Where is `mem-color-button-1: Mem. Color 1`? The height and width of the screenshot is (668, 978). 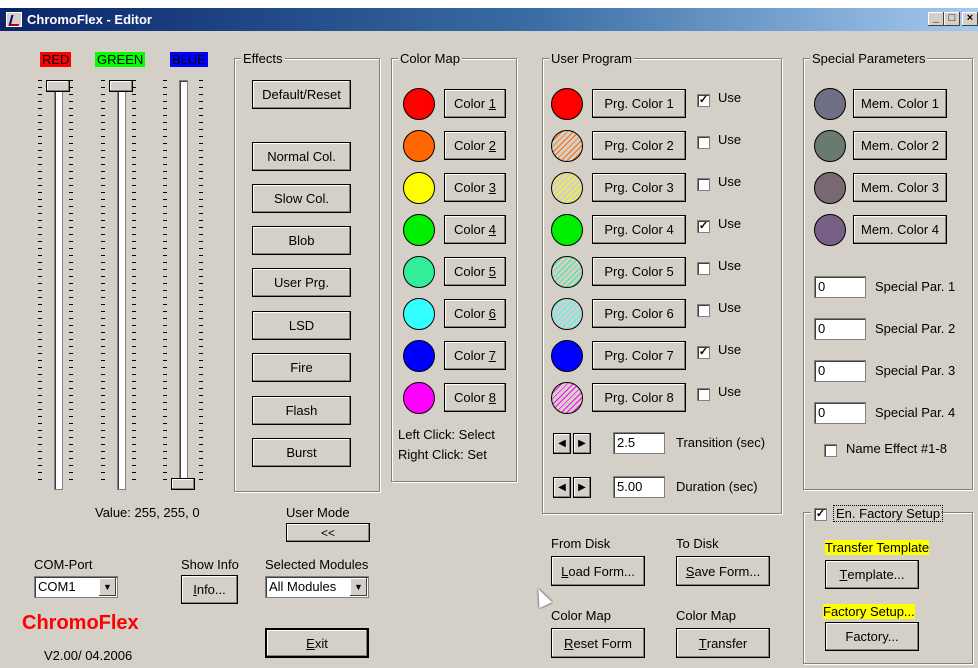 mem-color-button-1: Mem. Color 1 is located at coordinates (900, 103).